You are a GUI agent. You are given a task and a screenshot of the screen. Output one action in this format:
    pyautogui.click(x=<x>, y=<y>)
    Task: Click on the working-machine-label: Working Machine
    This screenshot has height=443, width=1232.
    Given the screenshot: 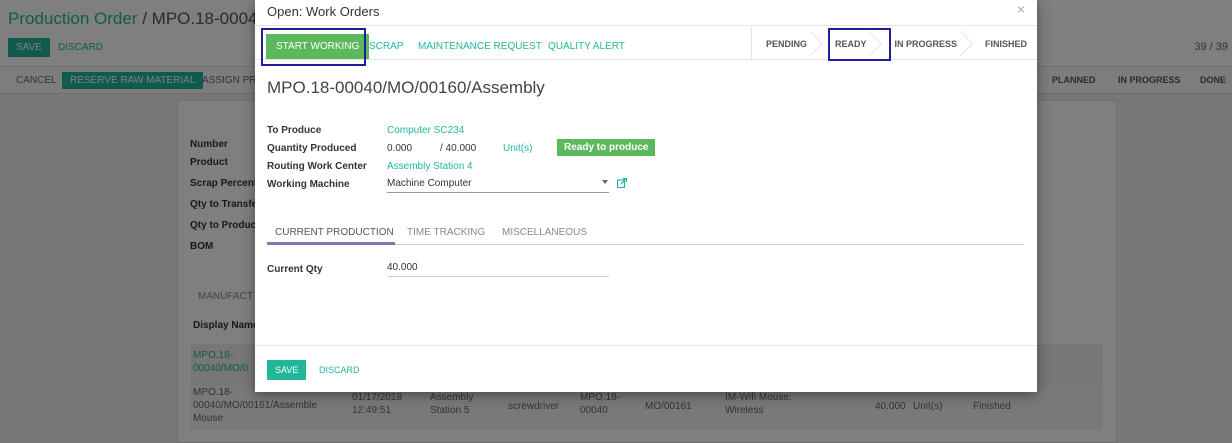 What is the action you would take?
    pyautogui.click(x=308, y=184)
    